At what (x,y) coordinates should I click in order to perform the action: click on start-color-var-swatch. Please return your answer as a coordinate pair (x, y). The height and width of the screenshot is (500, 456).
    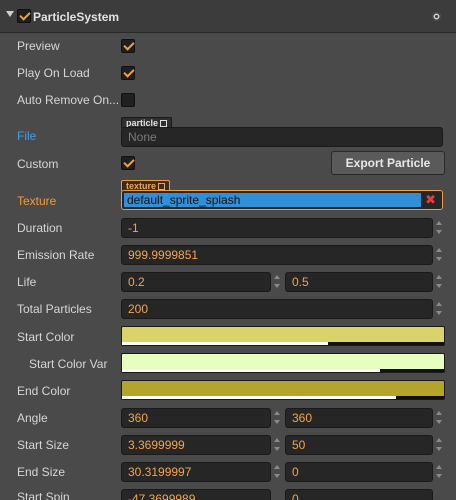
    Looking at the image, I should click on (283, 363).